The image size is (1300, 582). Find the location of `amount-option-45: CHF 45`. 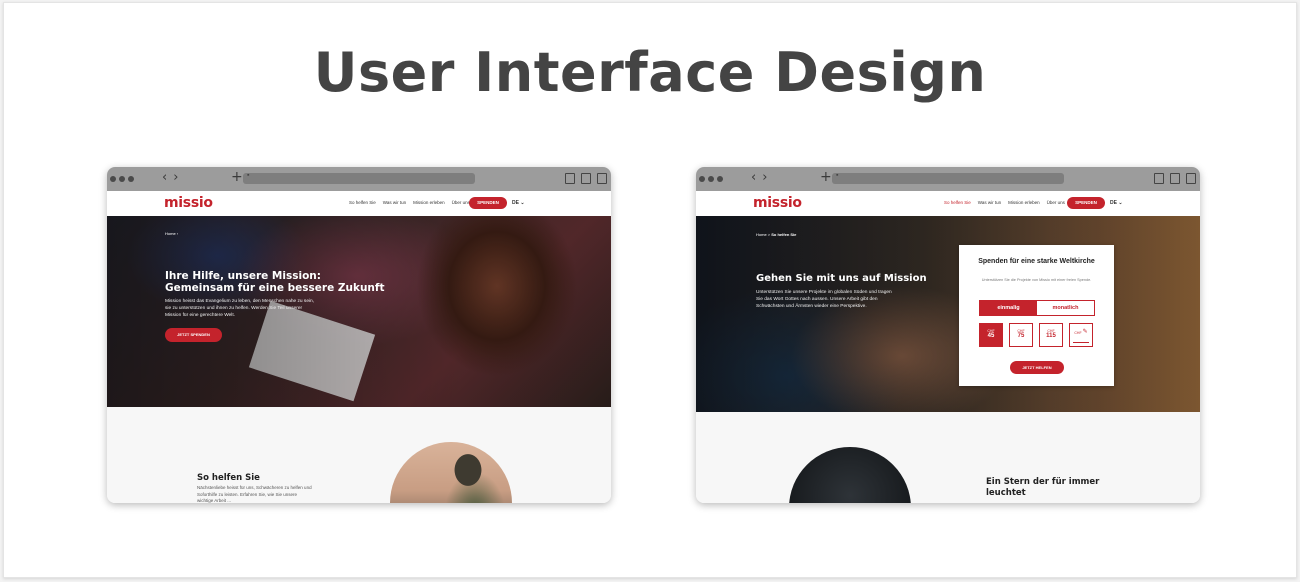

amount-option-45: CHF 45 is located at coordinates (991, 335).